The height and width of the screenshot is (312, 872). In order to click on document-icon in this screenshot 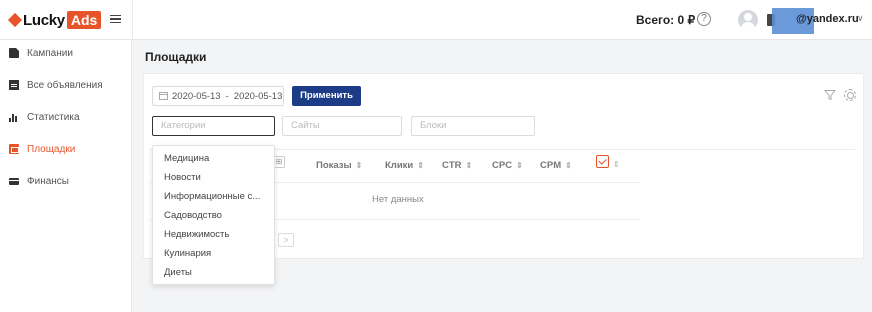, I will do `click(14, 53)`.